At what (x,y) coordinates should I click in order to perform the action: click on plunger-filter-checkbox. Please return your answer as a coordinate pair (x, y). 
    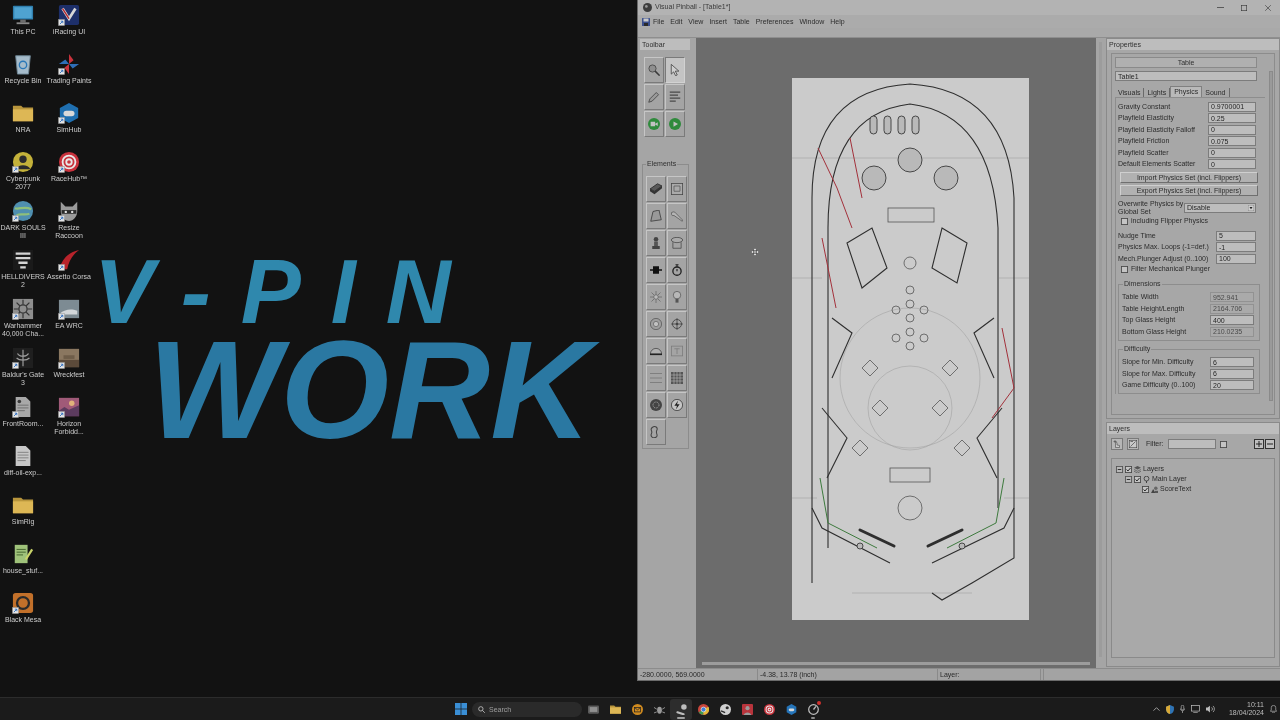
    Looking at the image, I should click on (1124, 269).